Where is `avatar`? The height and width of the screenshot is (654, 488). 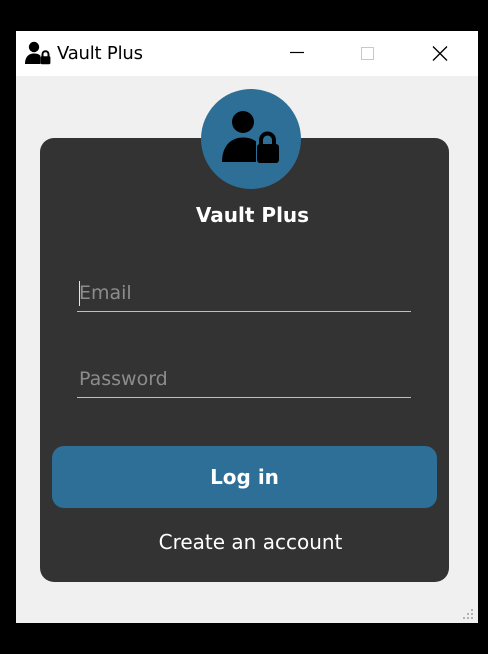 avatar is located at coordinates (251, 139).